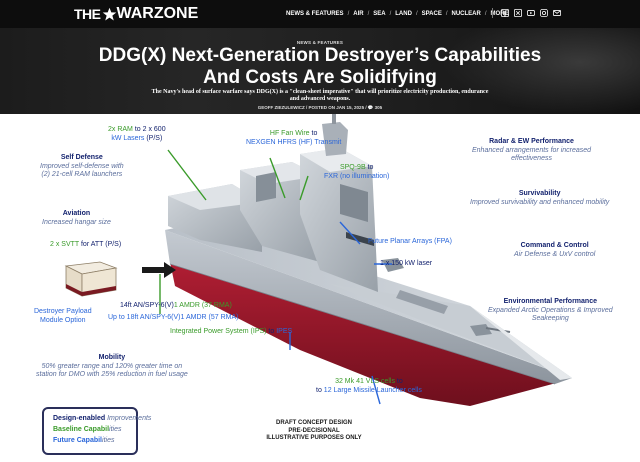 The height and width of the screenshot is (462, 640). Describe the element at coordinates (176, 305) in the screenshot. I see `amdr-37-callout: 14ft AN/SPY-6(V)1 AMDR (37 RMA)` at that location.